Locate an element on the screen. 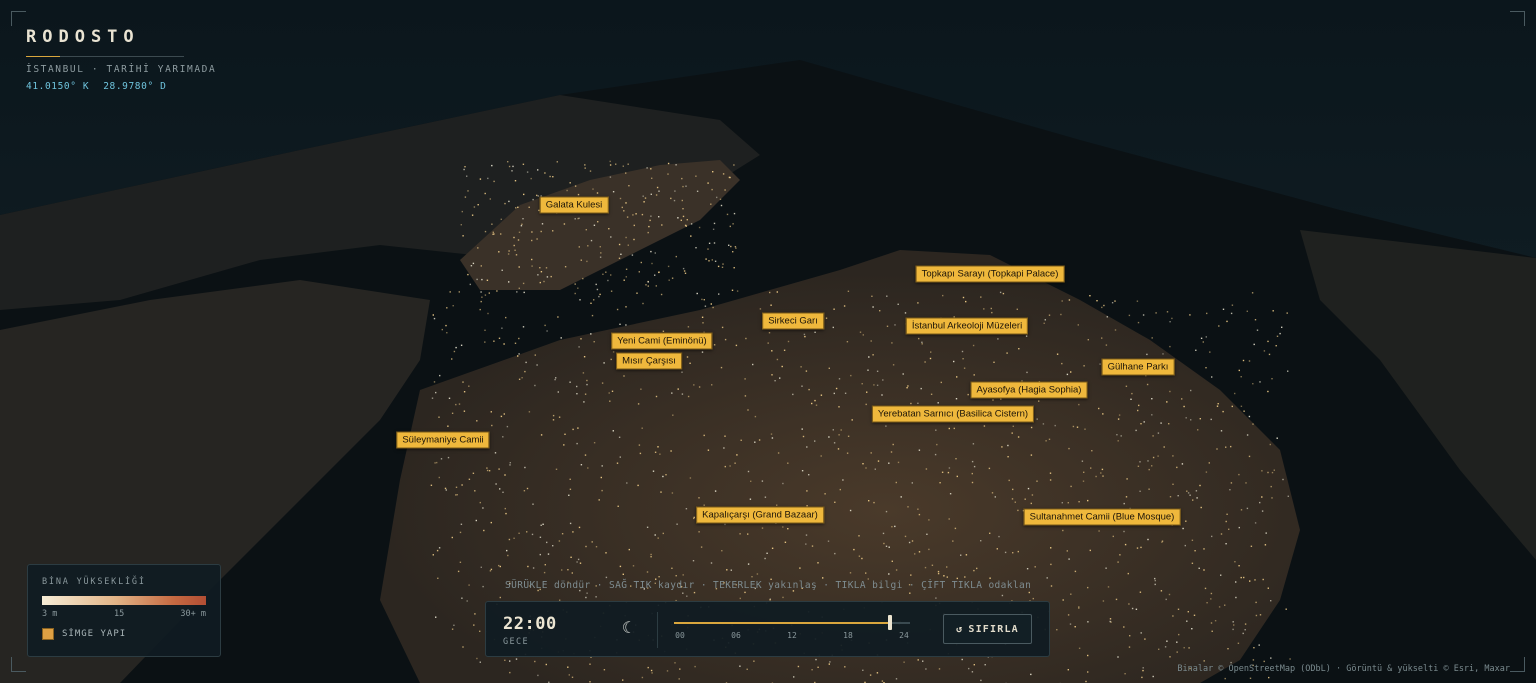 This screenshot has height=683, width=1536. landmark-hagia-sophia: Ayasofya (Hagia Sophia) is located at coordinates (1029, 390).